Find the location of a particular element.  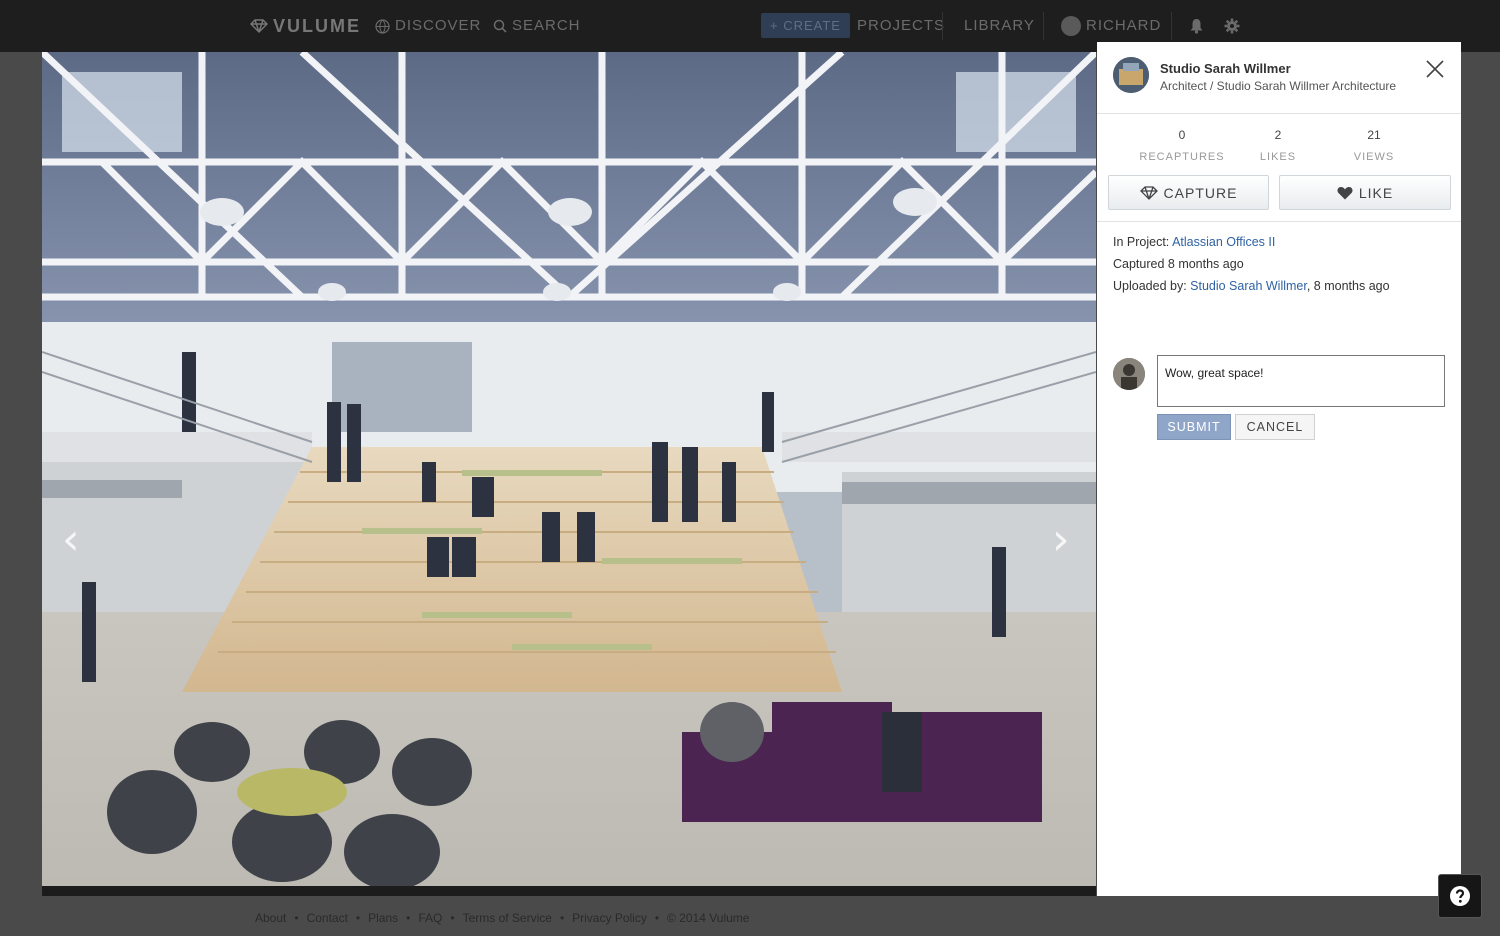

footer-link-terms: Terms of Service is located at coordinates (507, 918).